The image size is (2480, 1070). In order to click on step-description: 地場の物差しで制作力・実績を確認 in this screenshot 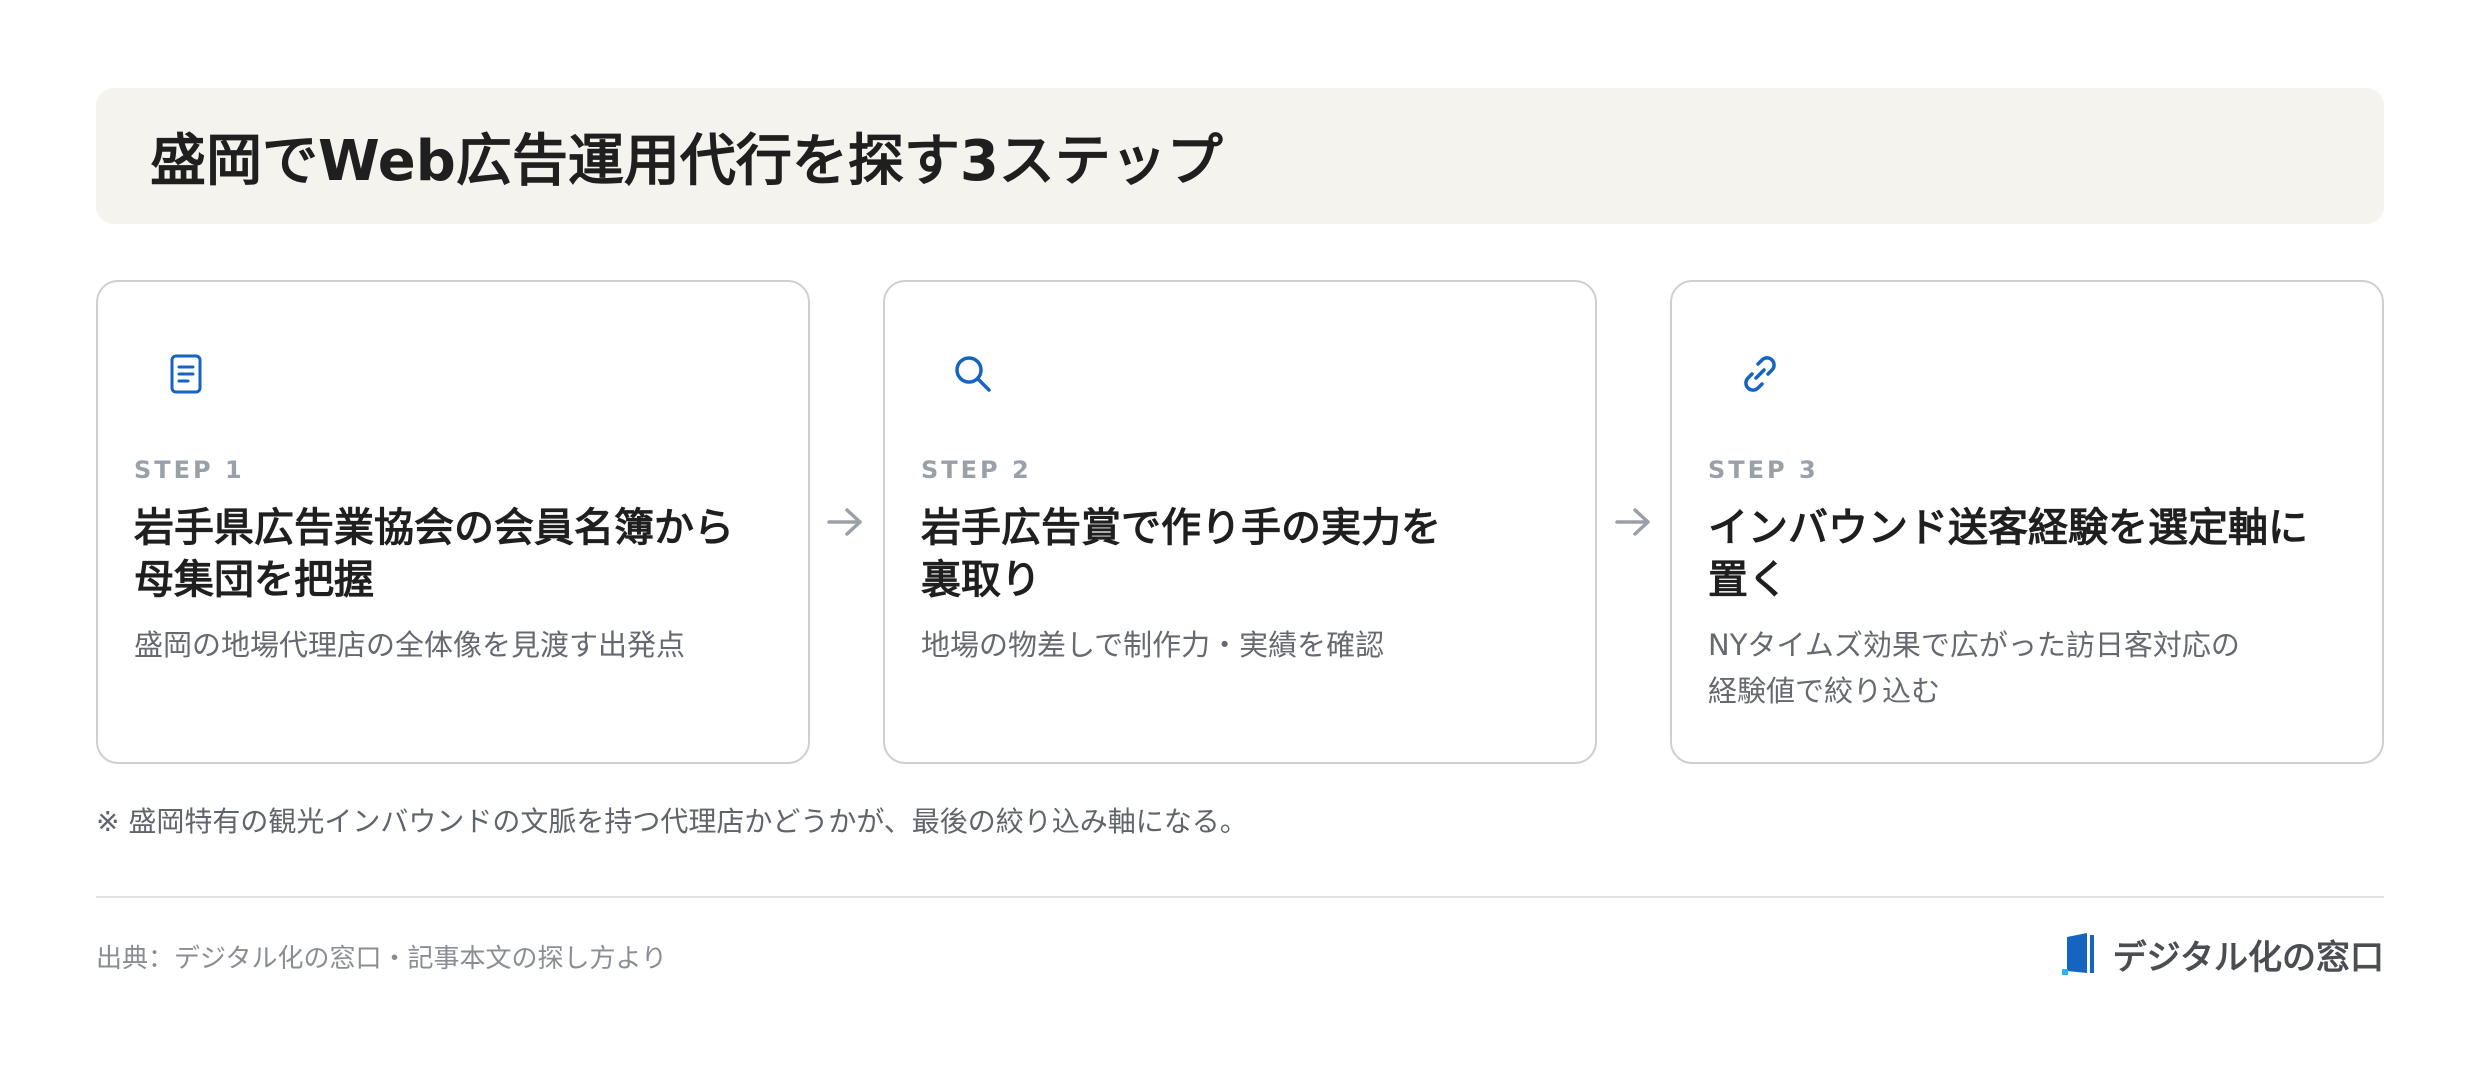, I will do `click(1221, 645)`.